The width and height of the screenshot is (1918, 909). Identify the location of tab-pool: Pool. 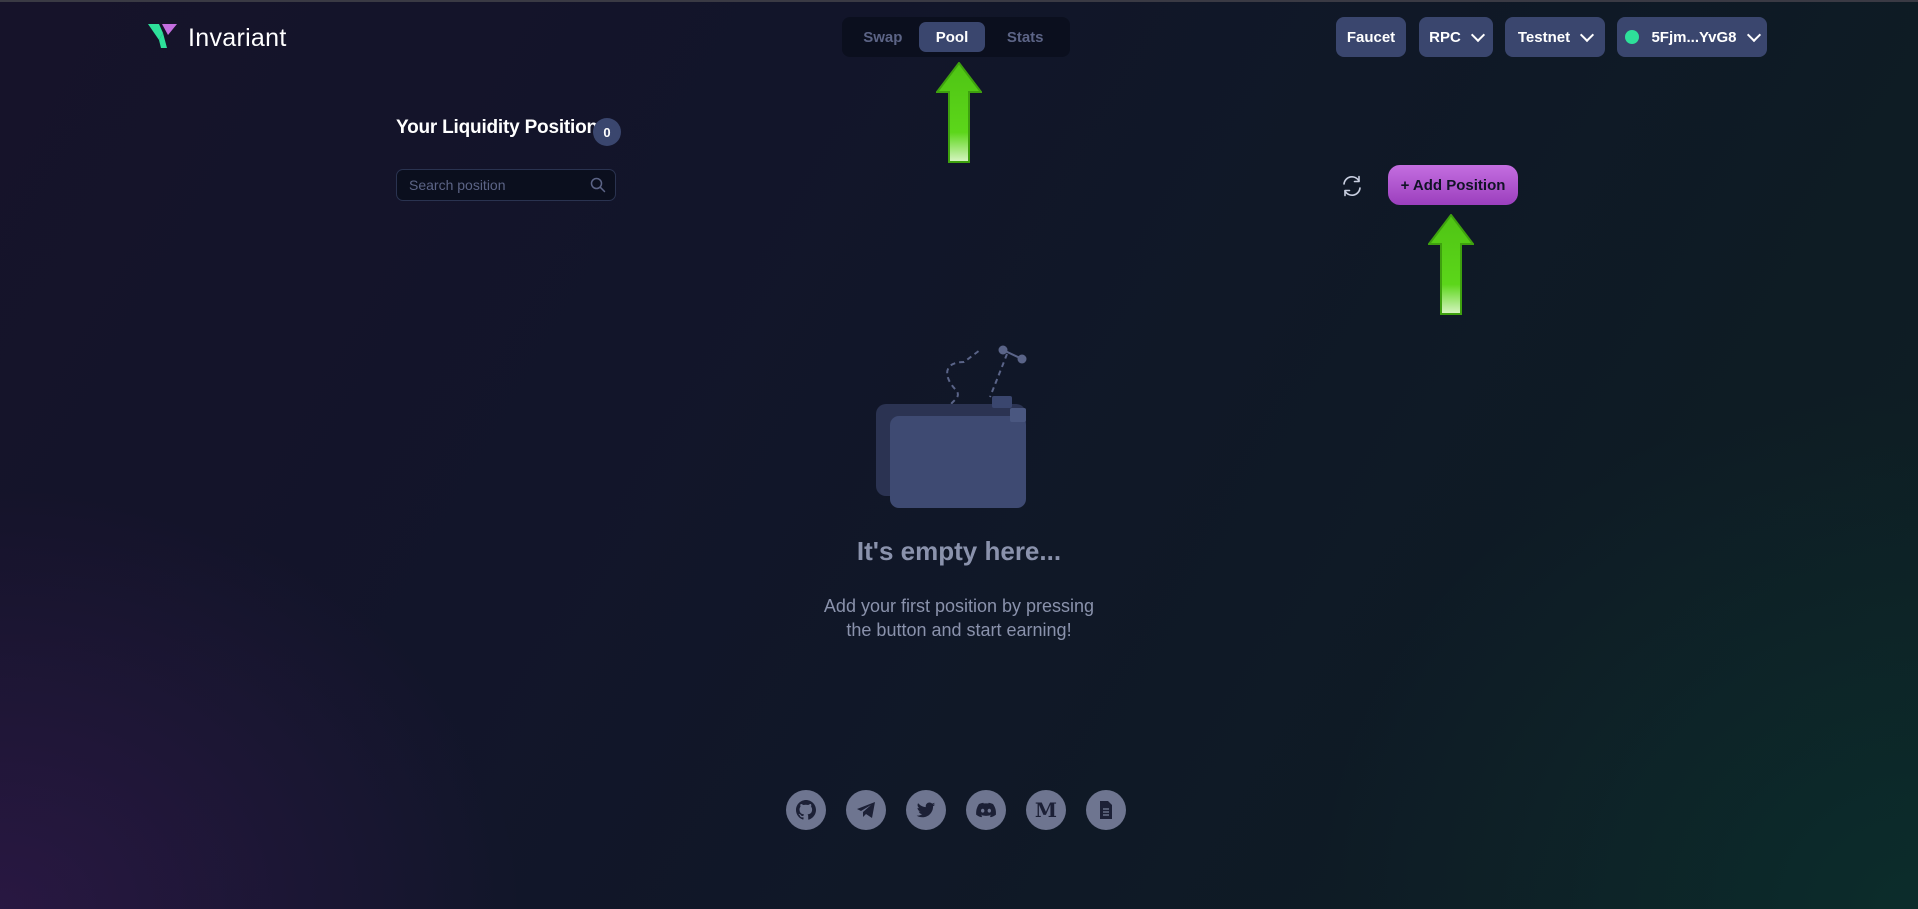
(952, 37).